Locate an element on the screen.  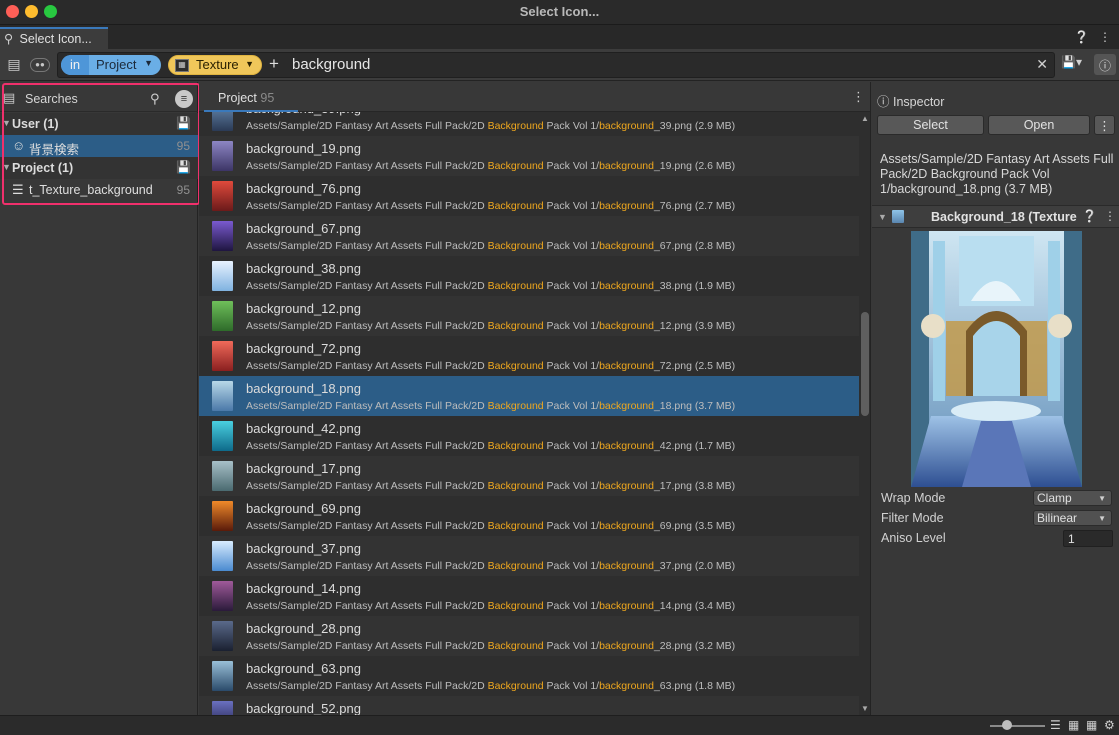
settings-gear-icon: ⚙ is located at coordinates (1109, 725).